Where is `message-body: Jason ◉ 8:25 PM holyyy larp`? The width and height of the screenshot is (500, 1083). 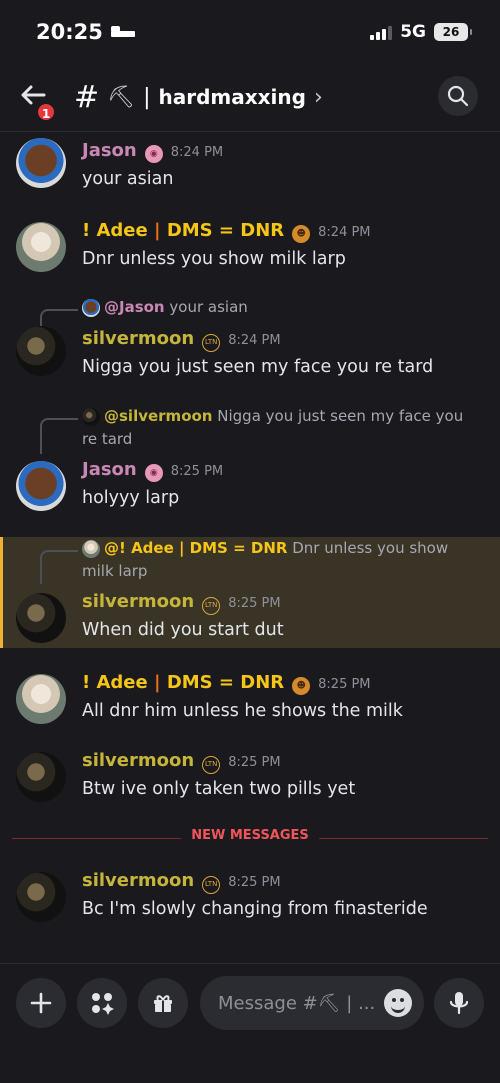 message-body: Jason ◉ 8:25 PM holyyy larp is located at coordinates (284, 484).